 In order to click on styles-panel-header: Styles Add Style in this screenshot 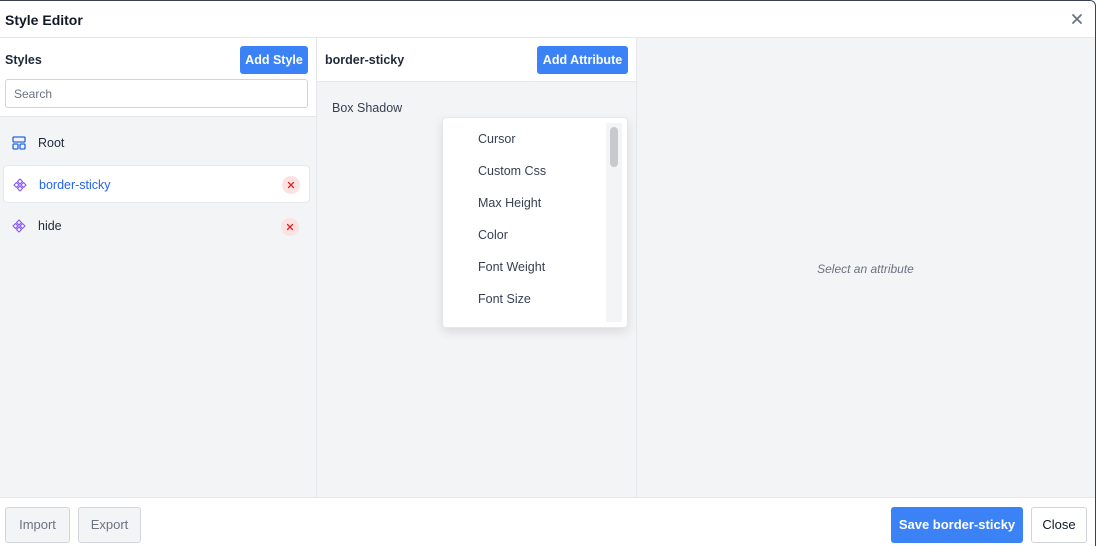, I will do `click(158, 77)`.